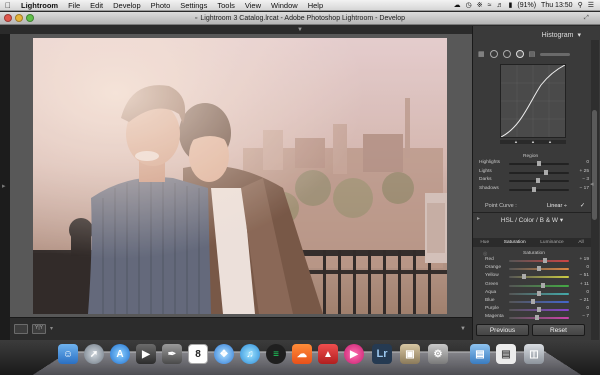 This screenshot has height=375, width=600. Describe the element at coordinates (580, 179) in the screenshot. I see `tone-slider-value: − 3` at that location.